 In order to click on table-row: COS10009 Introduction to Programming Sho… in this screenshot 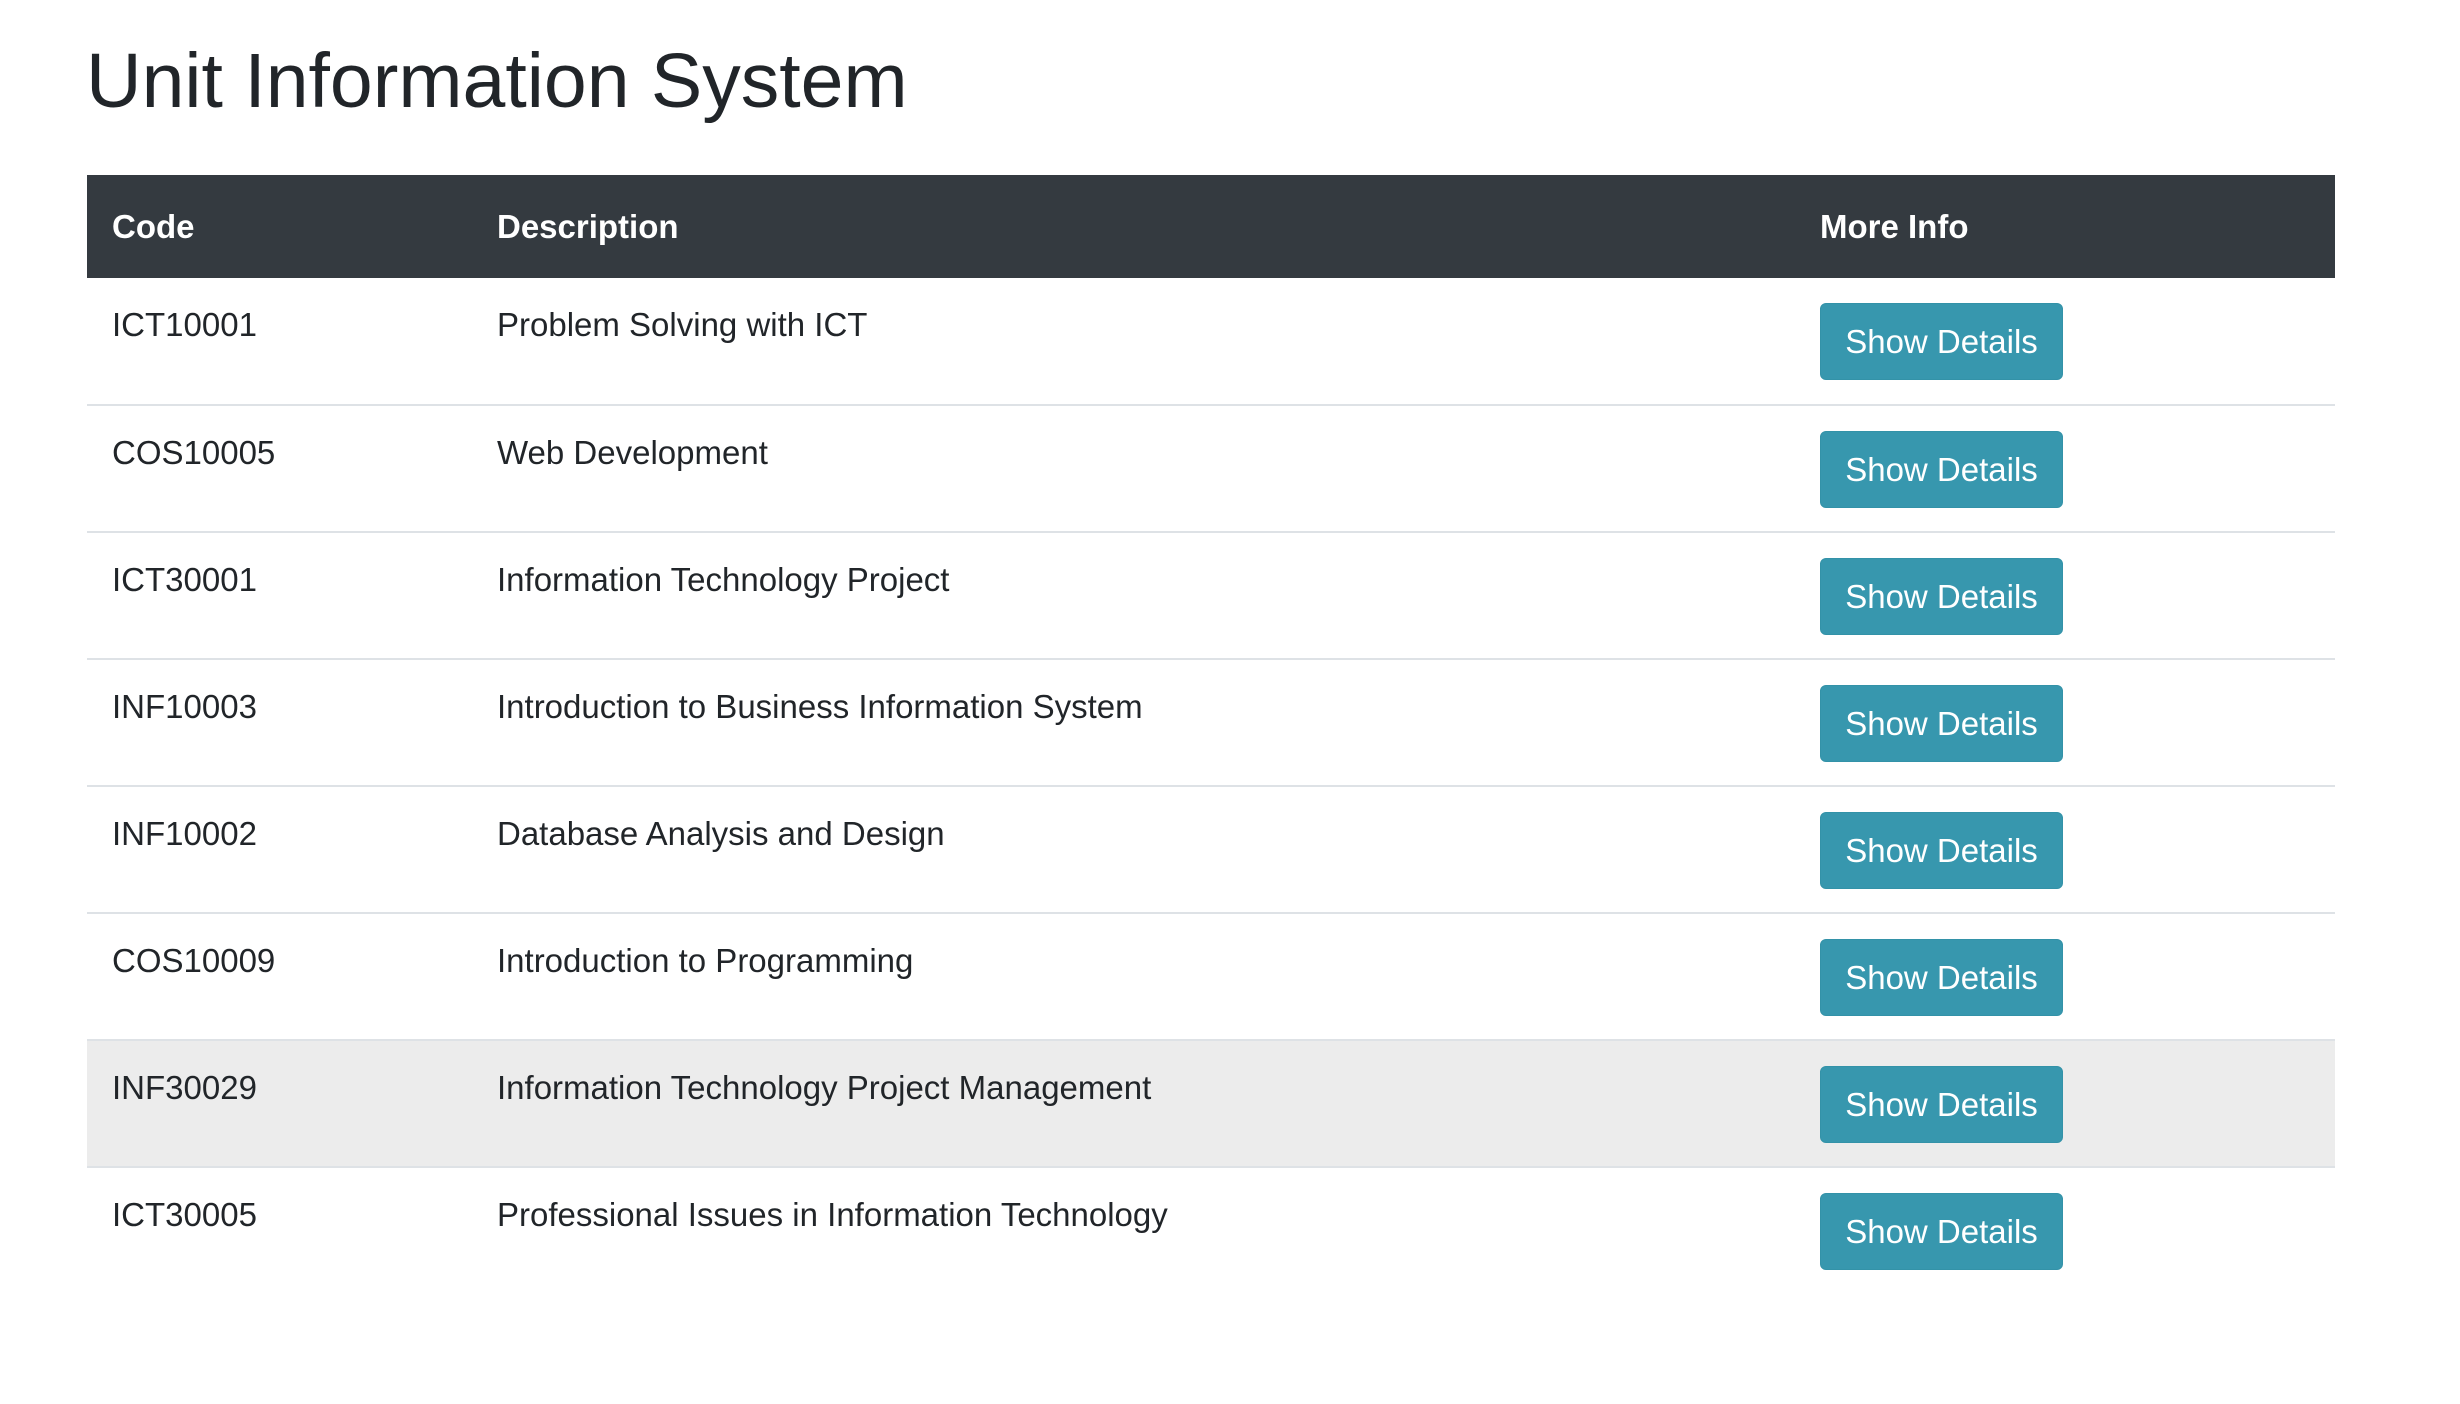, I will do `click(1211, 977)`.